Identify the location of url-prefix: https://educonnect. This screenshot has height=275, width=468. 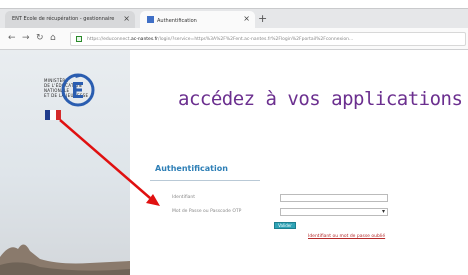
(108, 39).